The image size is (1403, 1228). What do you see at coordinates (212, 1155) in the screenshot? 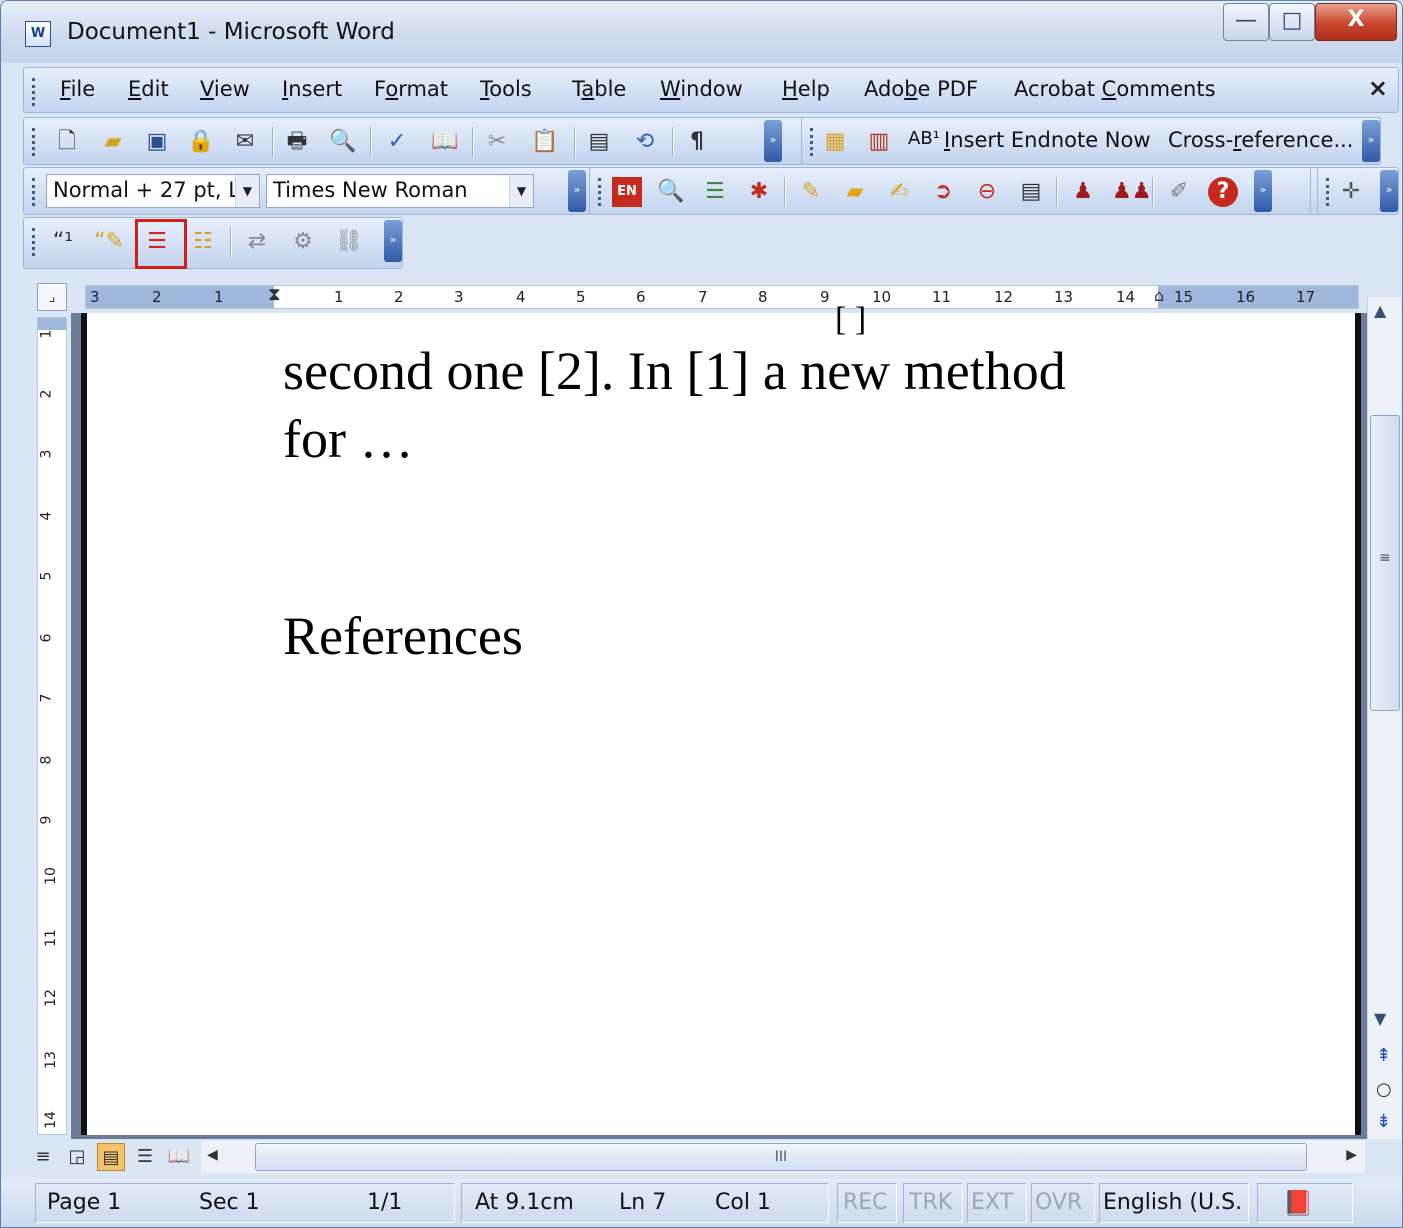
I see `scroll-left-icon: ◀` at bounding box center [212, 1155].